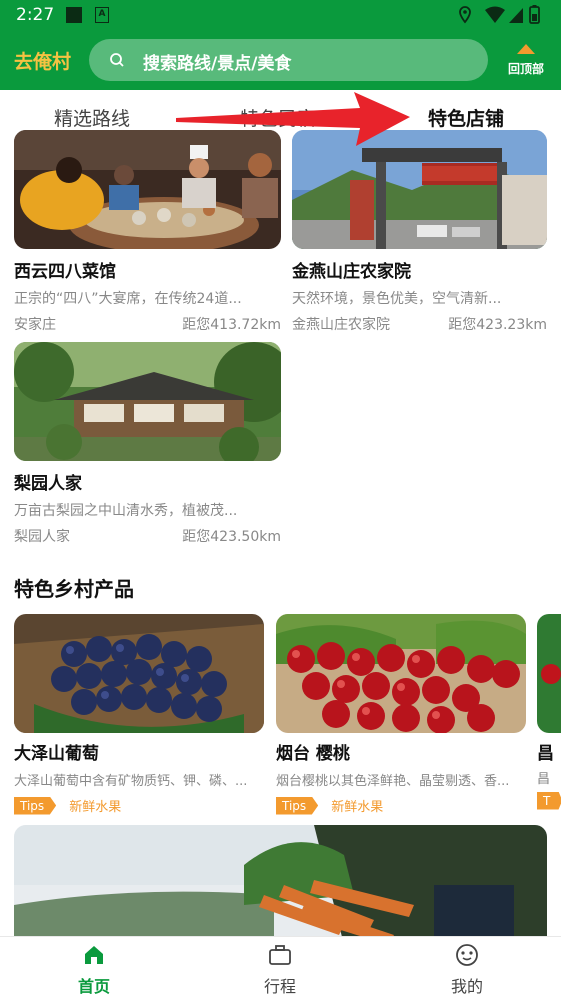  What do you see at coordinates (35, 325) in the screenshot?
I see `shop-location: 安家庄` at bounding box center [35, 325].